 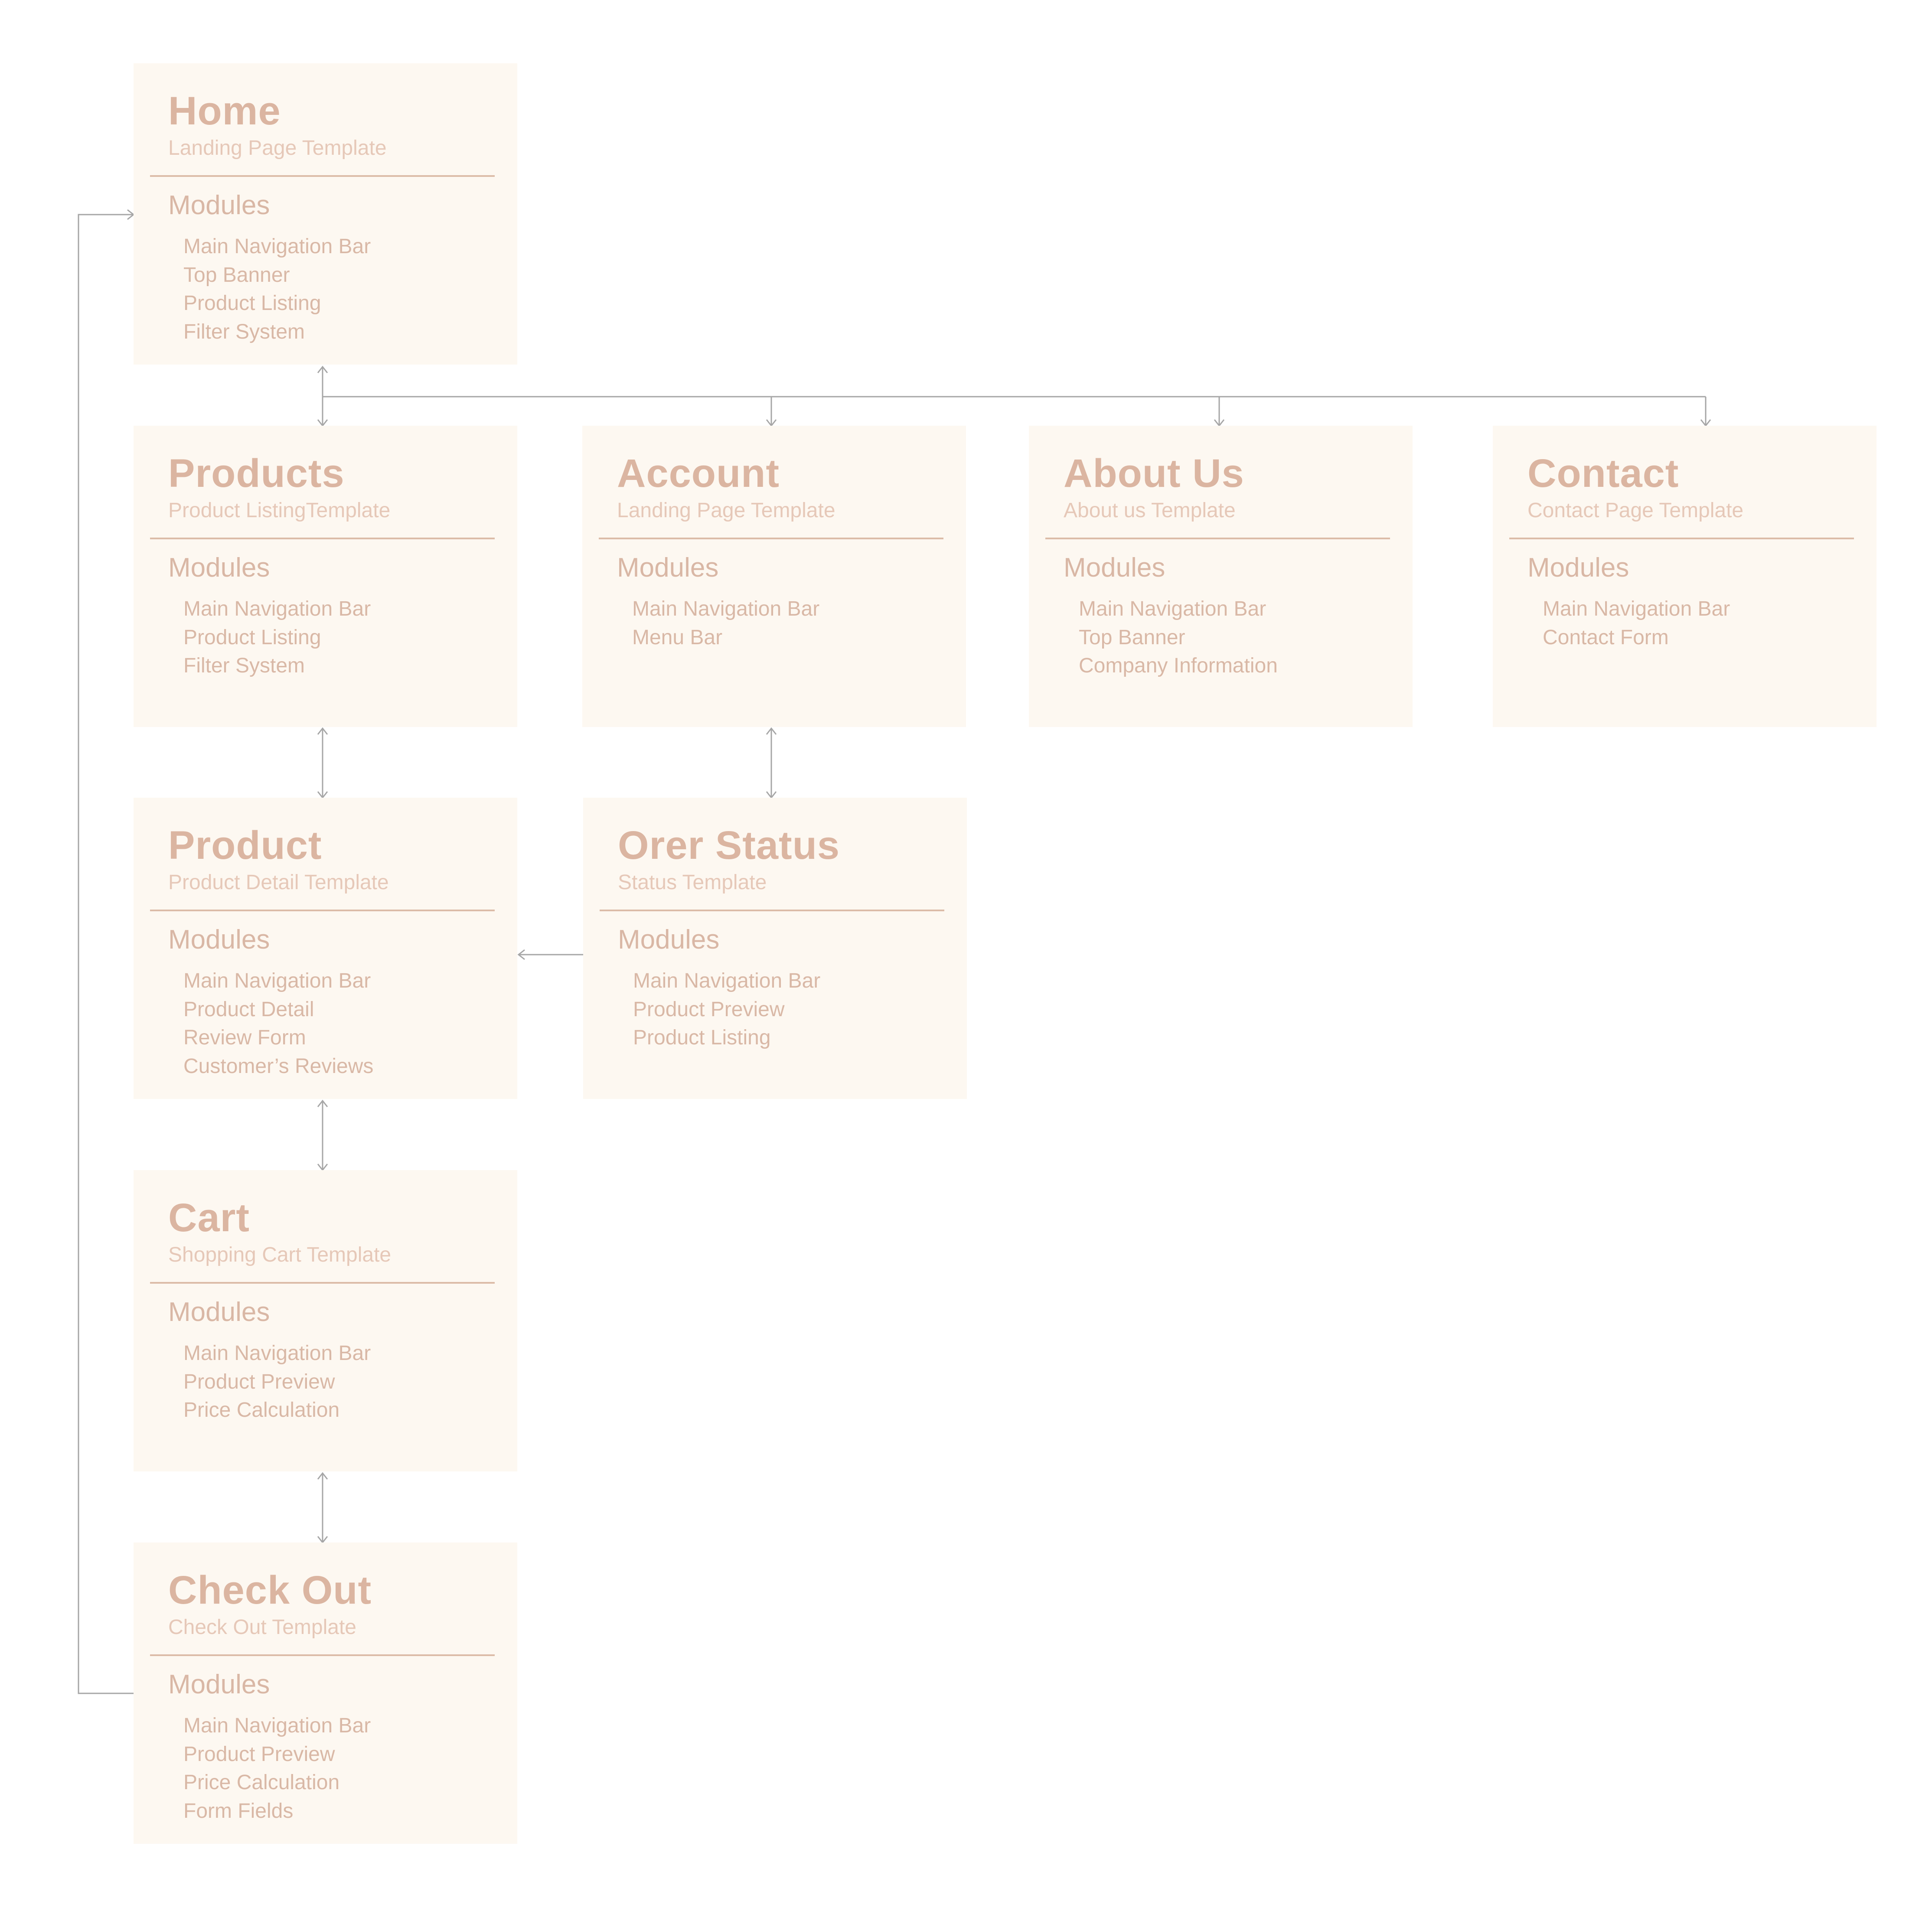 I want to click on card-title: Orer Status, so click(x=729, y=845).